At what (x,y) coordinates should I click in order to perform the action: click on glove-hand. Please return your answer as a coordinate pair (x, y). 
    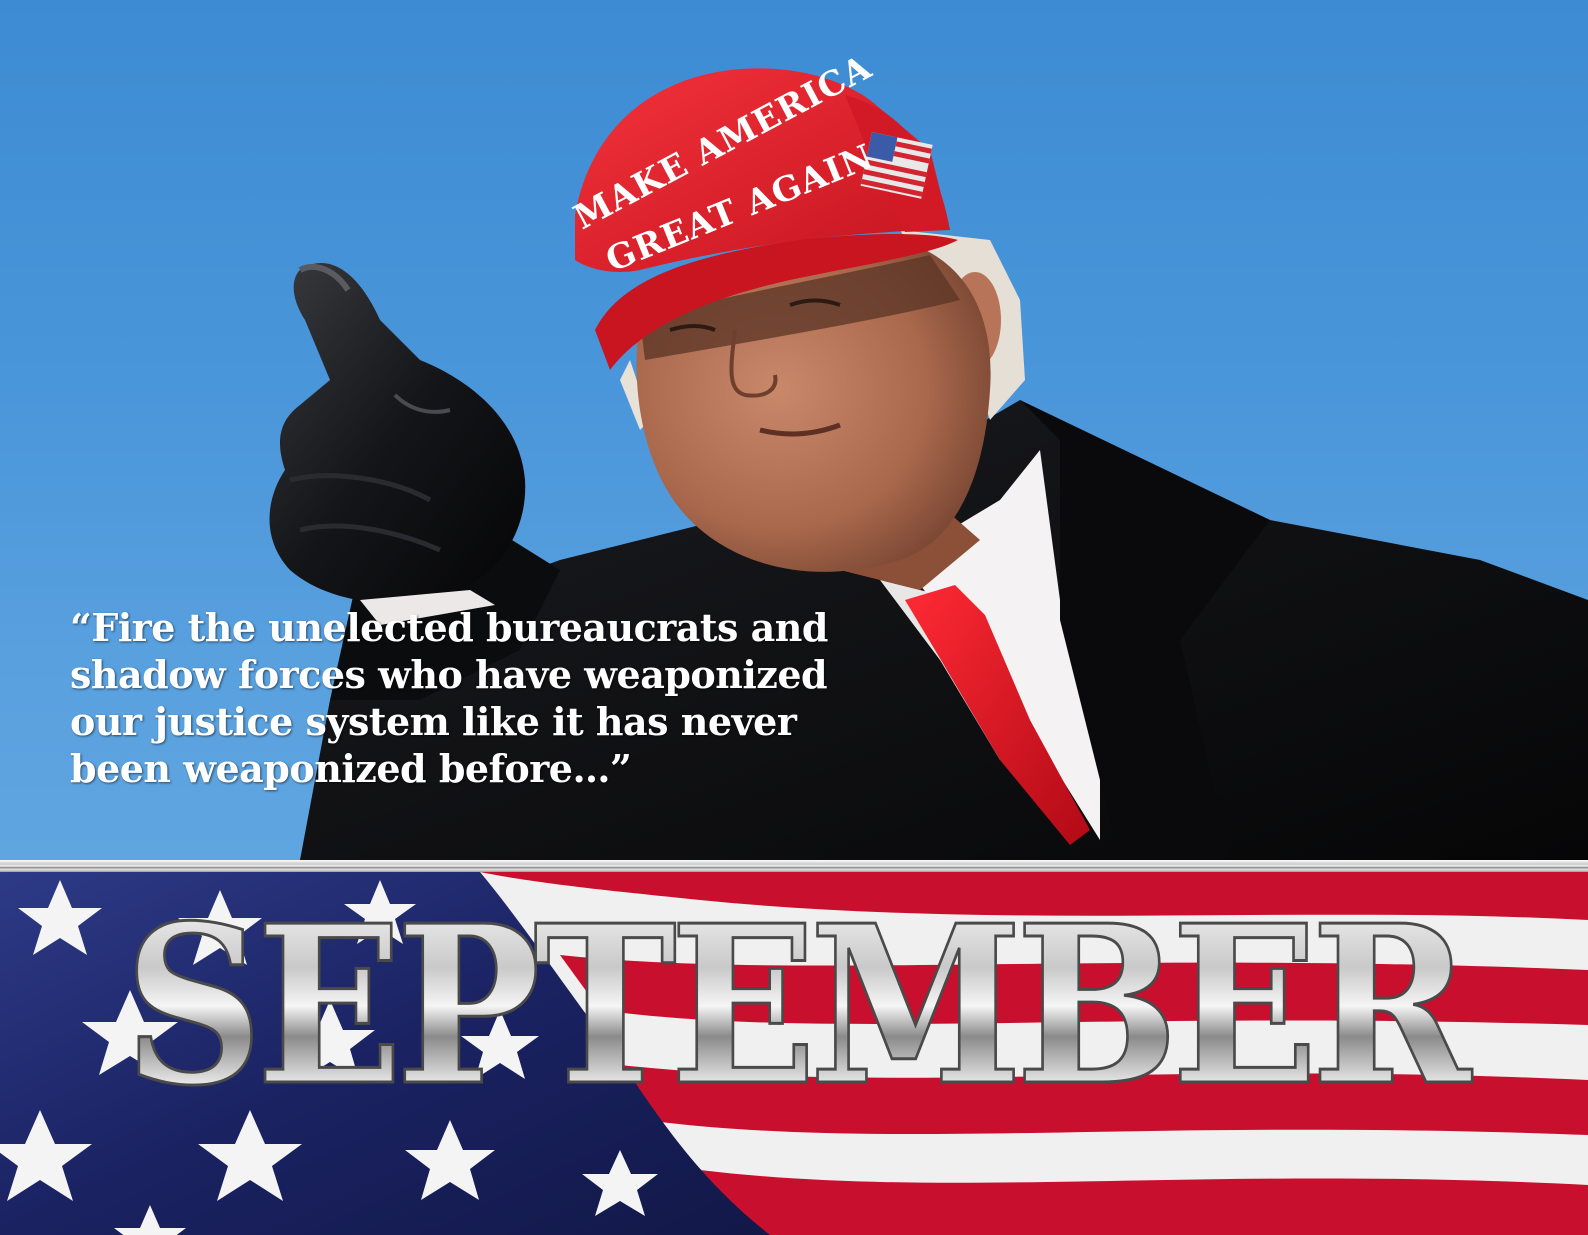
    Looking at the image, I should click on (397, 433).